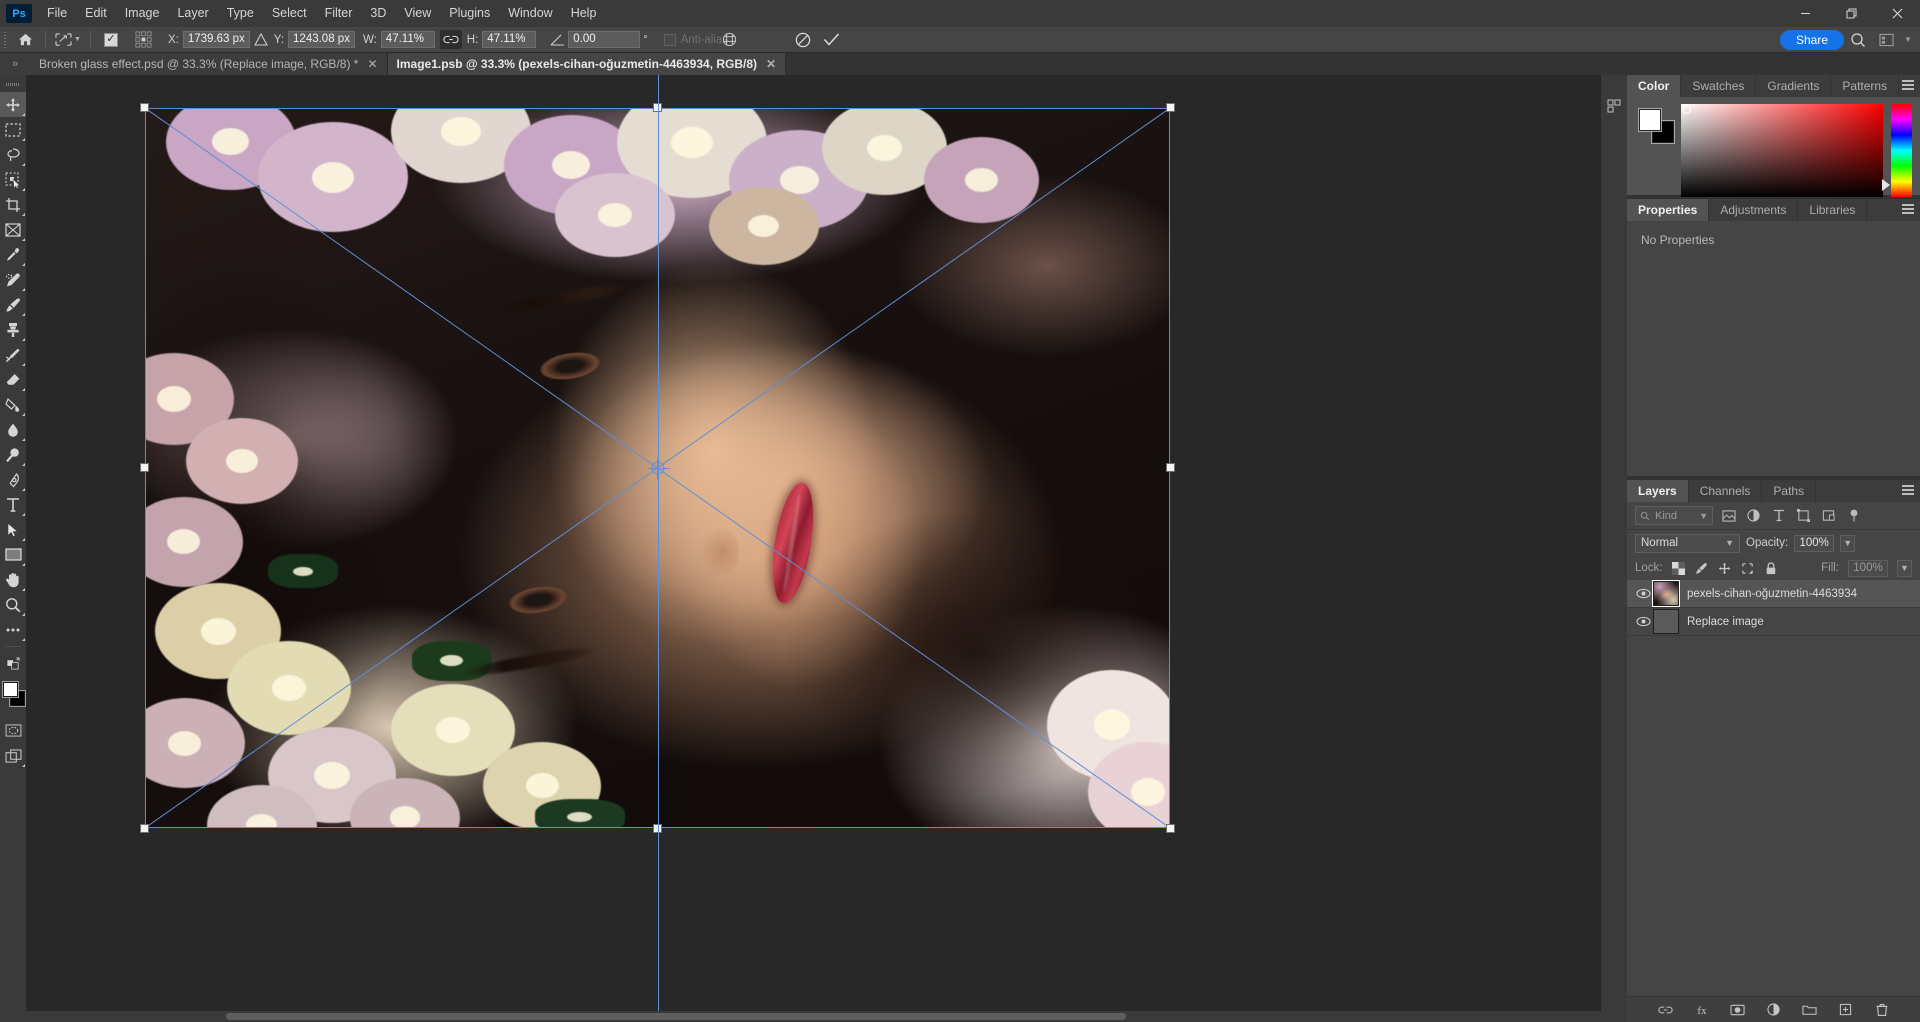 The height and width of the screenshot is (1022, 1920). Describe the element at coordinates (1882, 1010) in the screenshot. I see `delete-layer-icon` at that location.